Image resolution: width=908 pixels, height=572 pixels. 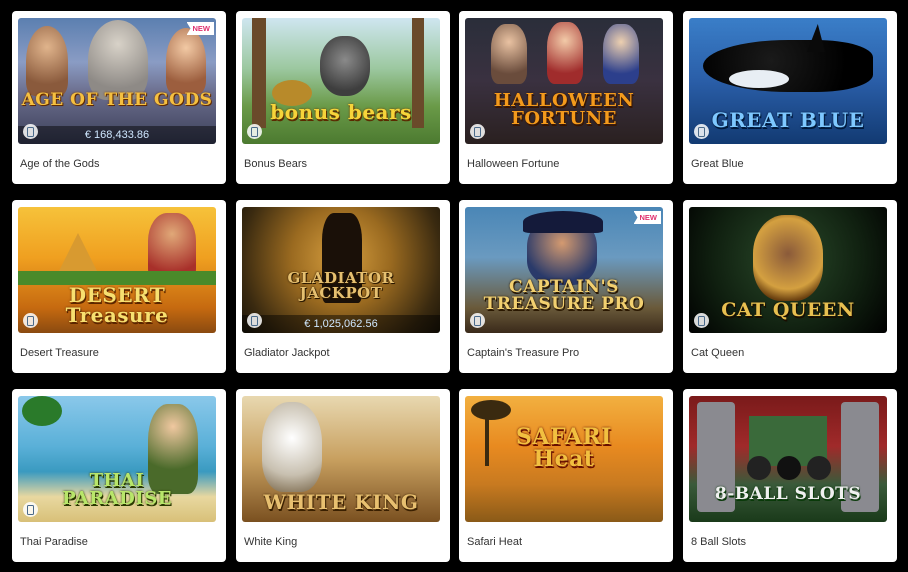 I want to click on game-thumbnail: CAT QUEEN, so click(x=788, y=270).